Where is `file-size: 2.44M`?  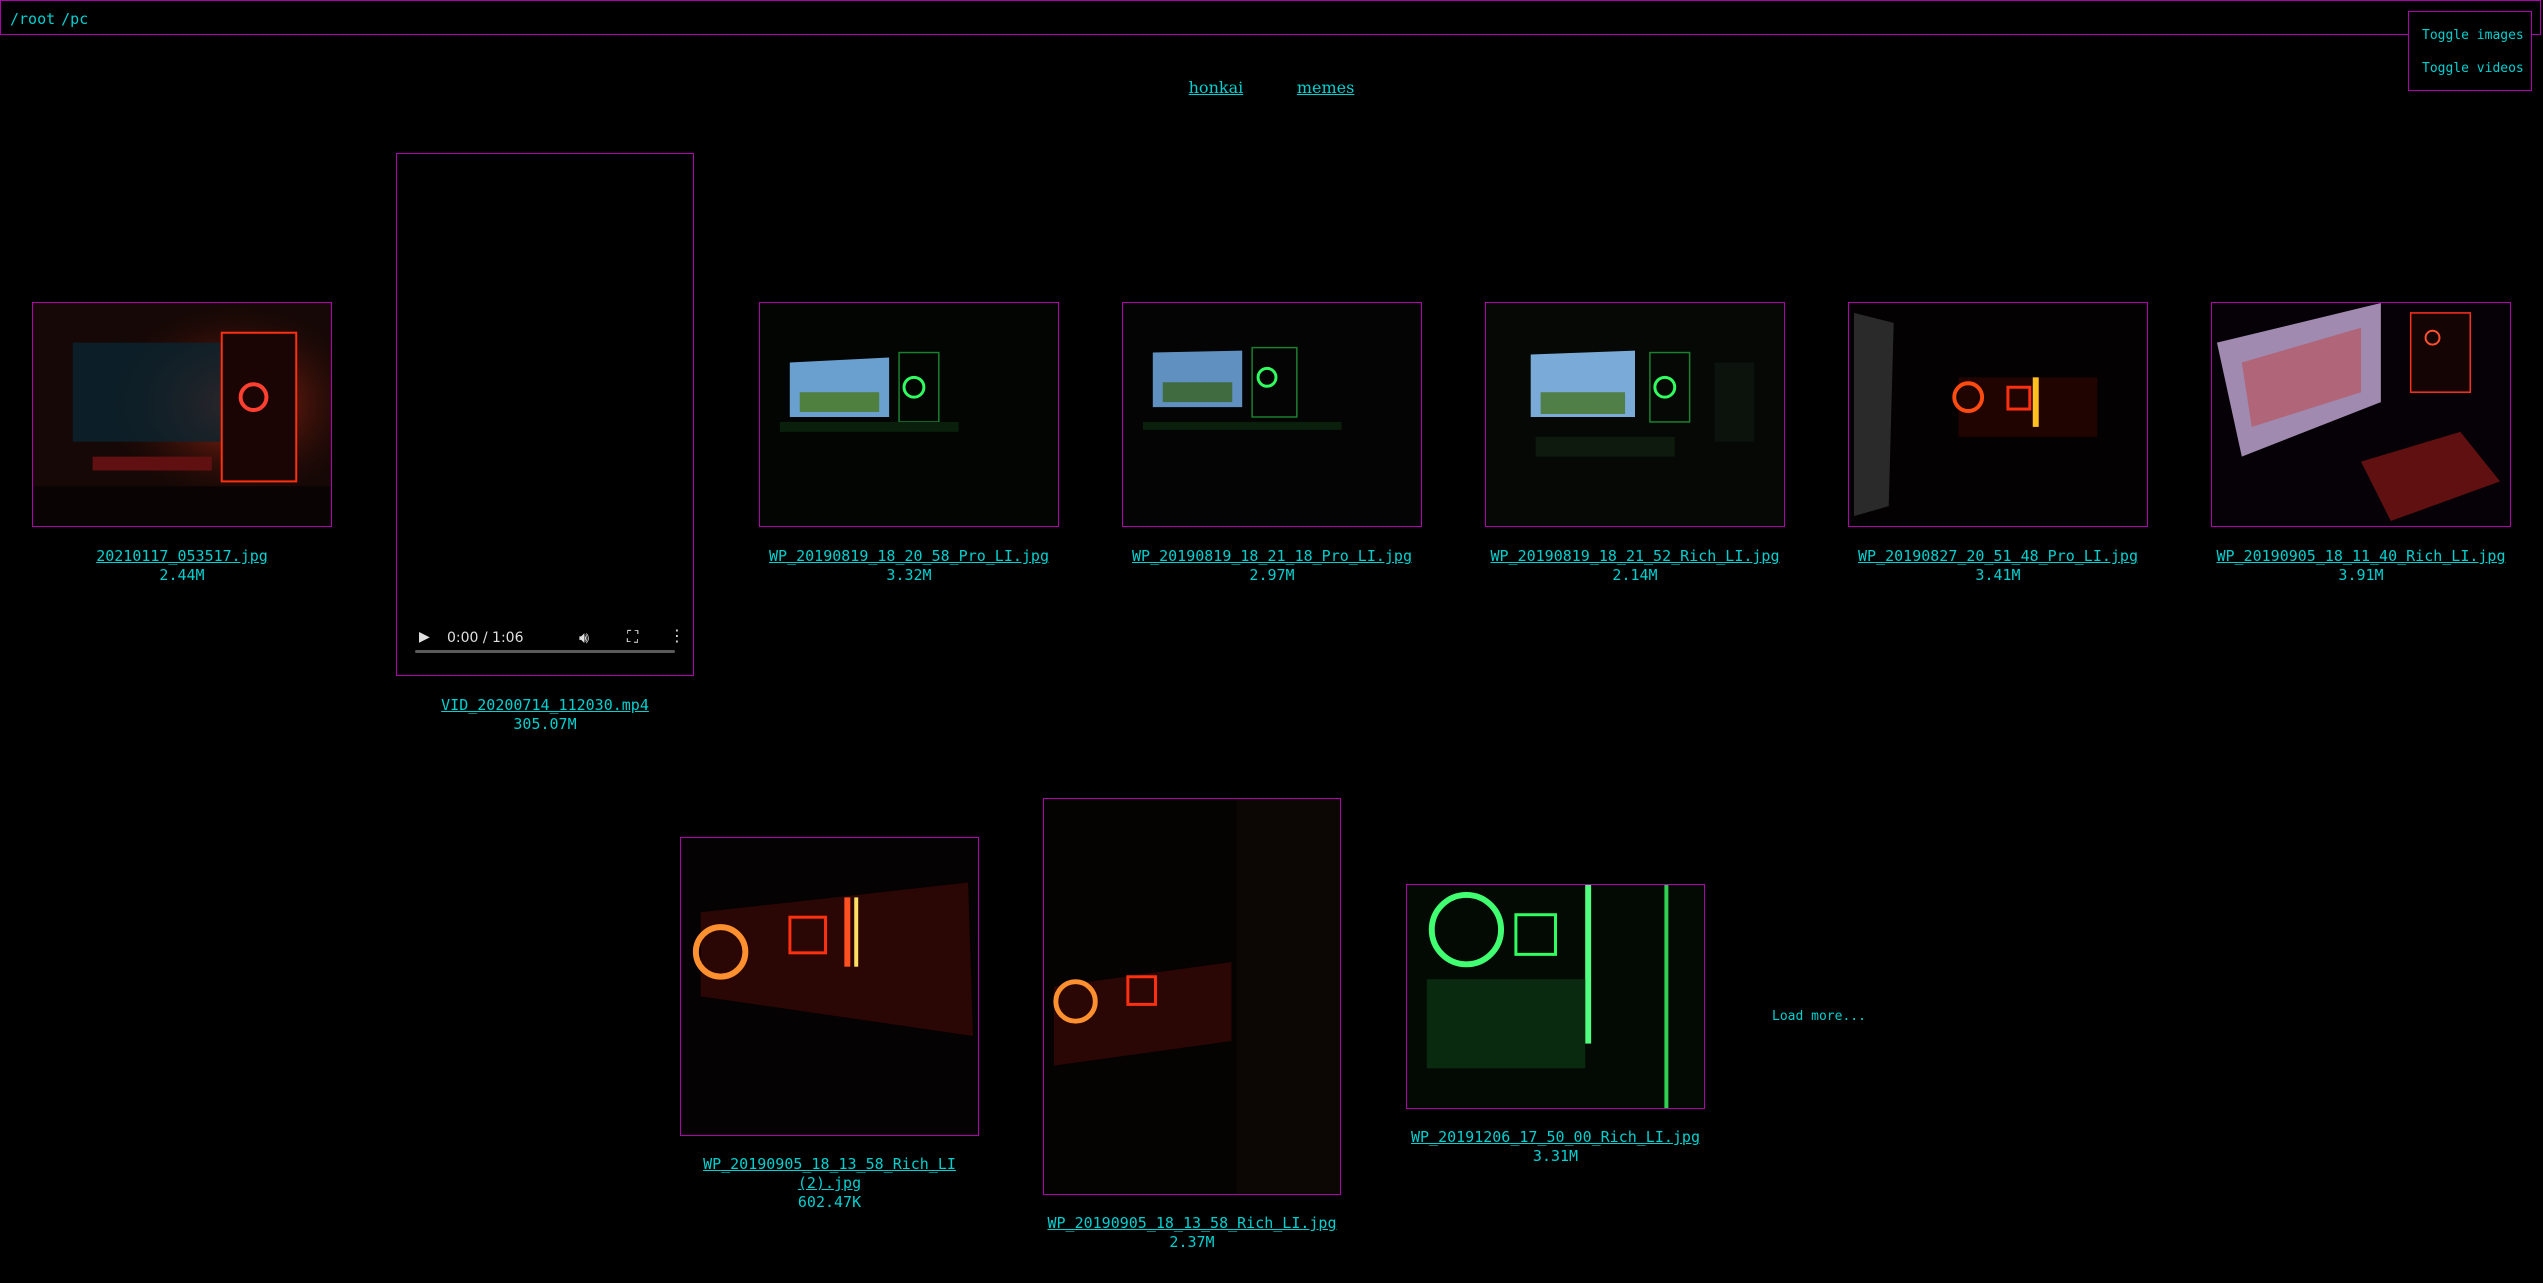 file-size: 2.44M is located at coordinates (182, 575).